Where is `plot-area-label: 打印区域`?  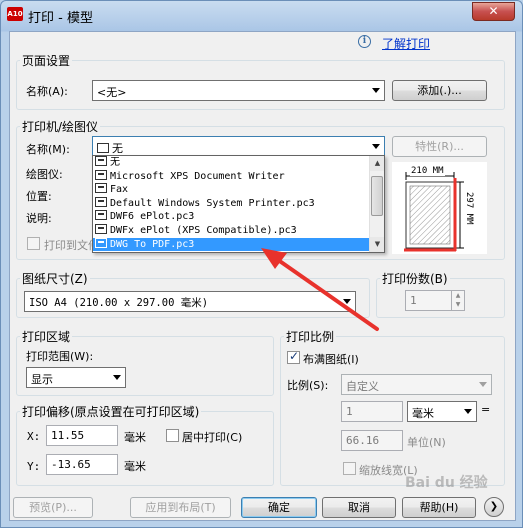 plot-area-label: 打印区域 is located at coordinates (46, 336).